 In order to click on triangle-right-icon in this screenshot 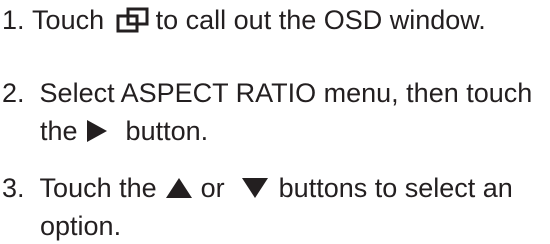, I will do `click(97, 131)`.